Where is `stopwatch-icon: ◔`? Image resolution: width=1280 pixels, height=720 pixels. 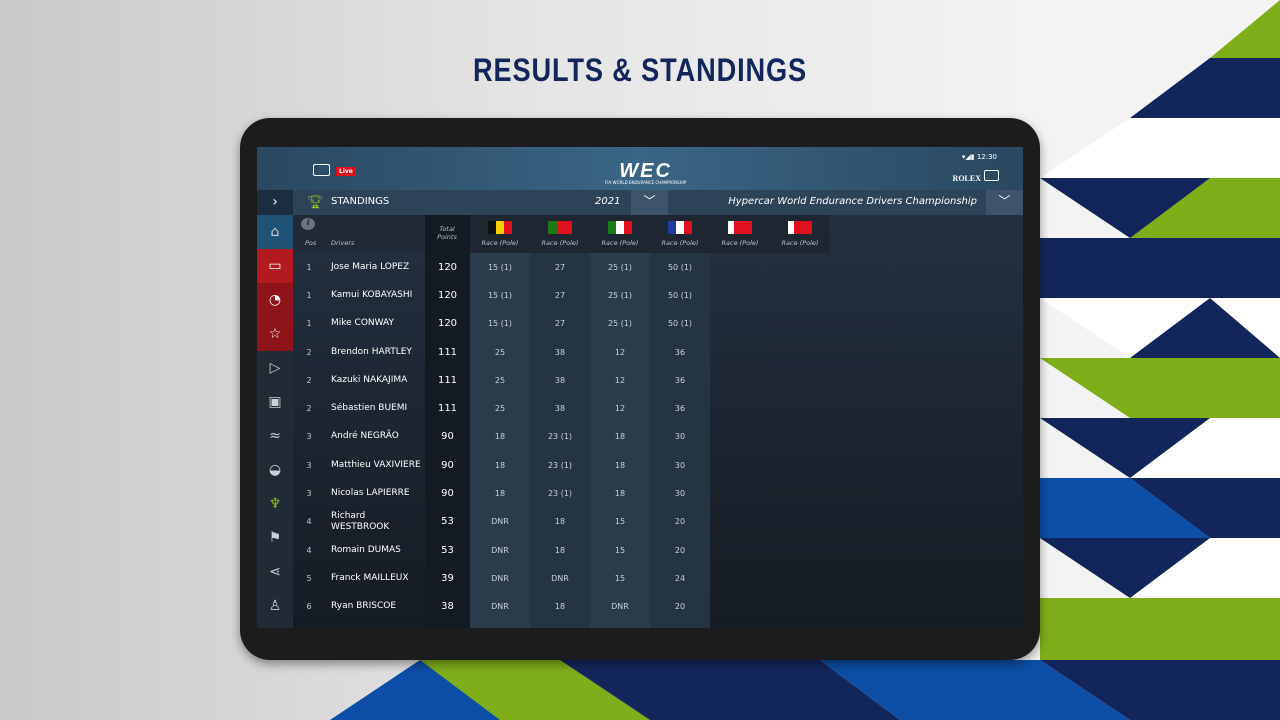 stopwatch-icon: ◔ is located at coordinates (275, 300).